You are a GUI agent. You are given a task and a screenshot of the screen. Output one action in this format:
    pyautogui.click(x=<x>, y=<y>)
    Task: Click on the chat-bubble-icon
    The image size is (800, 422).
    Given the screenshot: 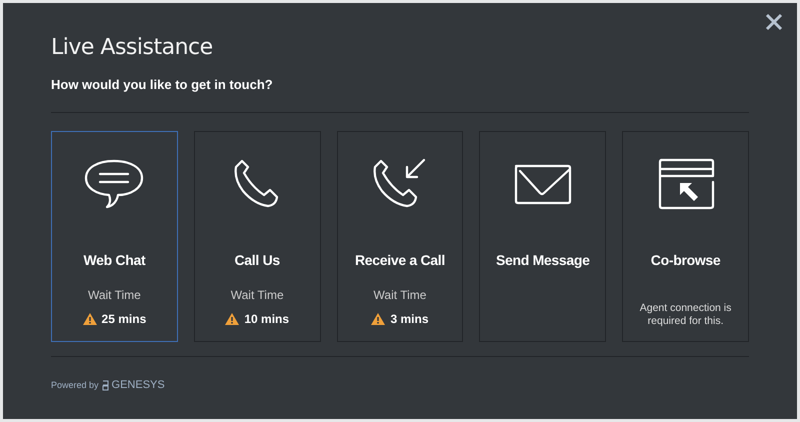 What is the action you would take?
    pyautogui.click(x=114, y=184)
    